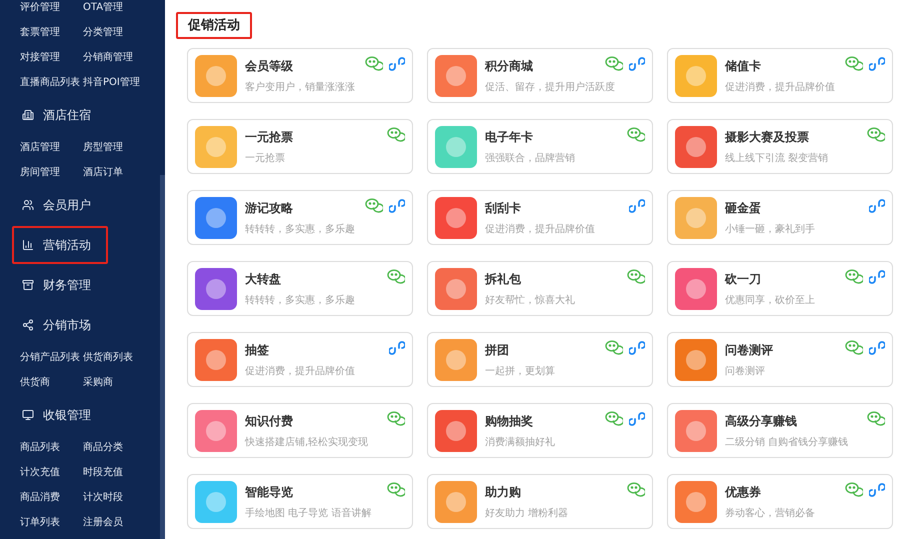  I want to click on sidebar-link: 注册会员, so click(121, 522).